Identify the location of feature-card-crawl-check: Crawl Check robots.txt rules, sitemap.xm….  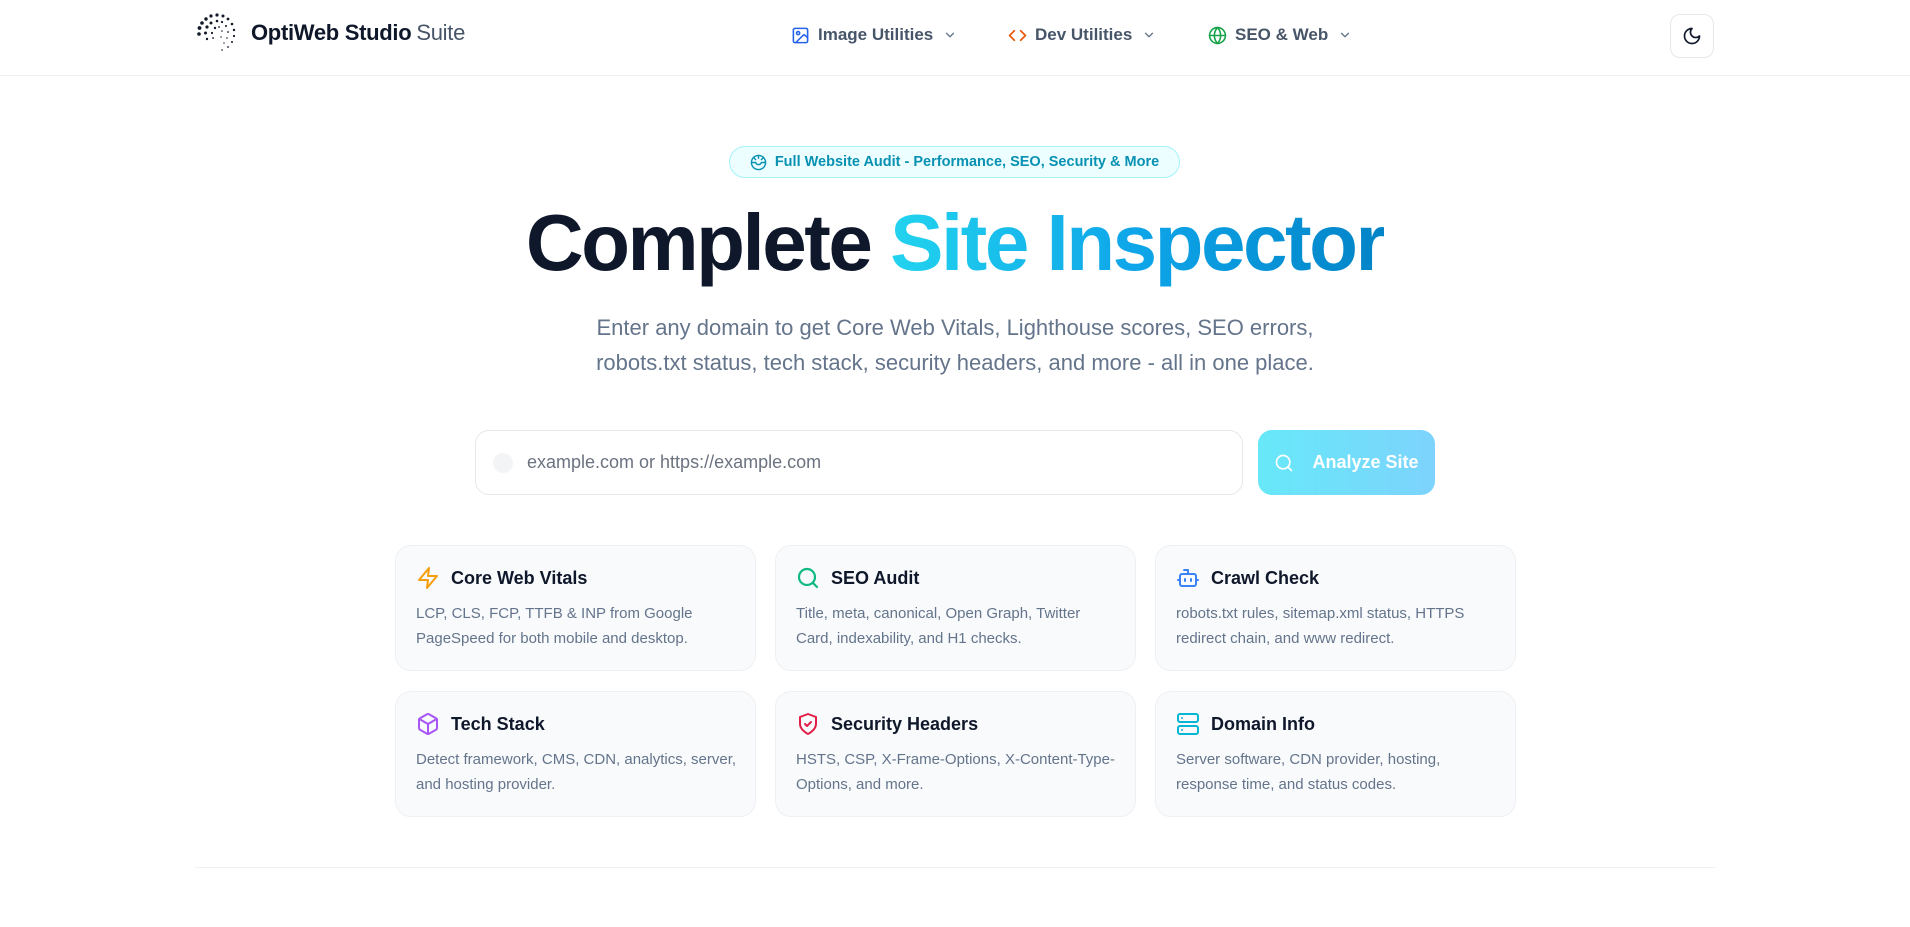
(1335, 608).